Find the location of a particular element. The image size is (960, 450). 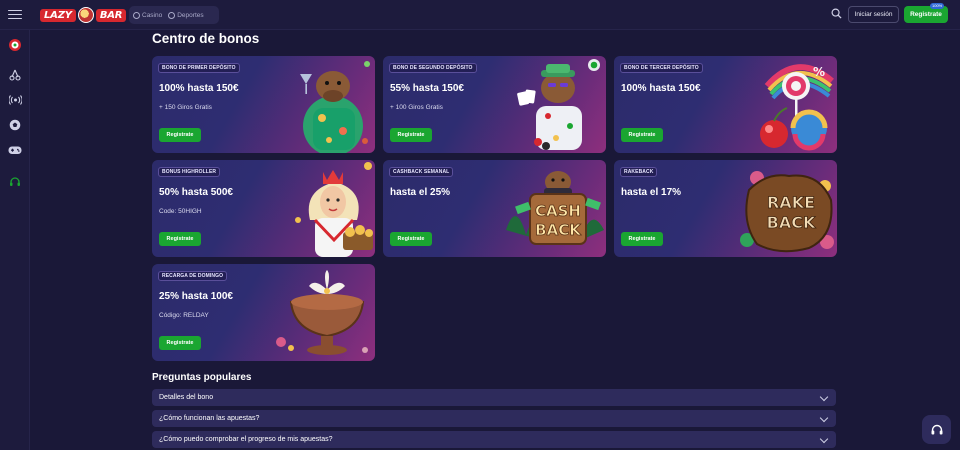

flower-bowl-illustration is located at coordinates (322, 312).